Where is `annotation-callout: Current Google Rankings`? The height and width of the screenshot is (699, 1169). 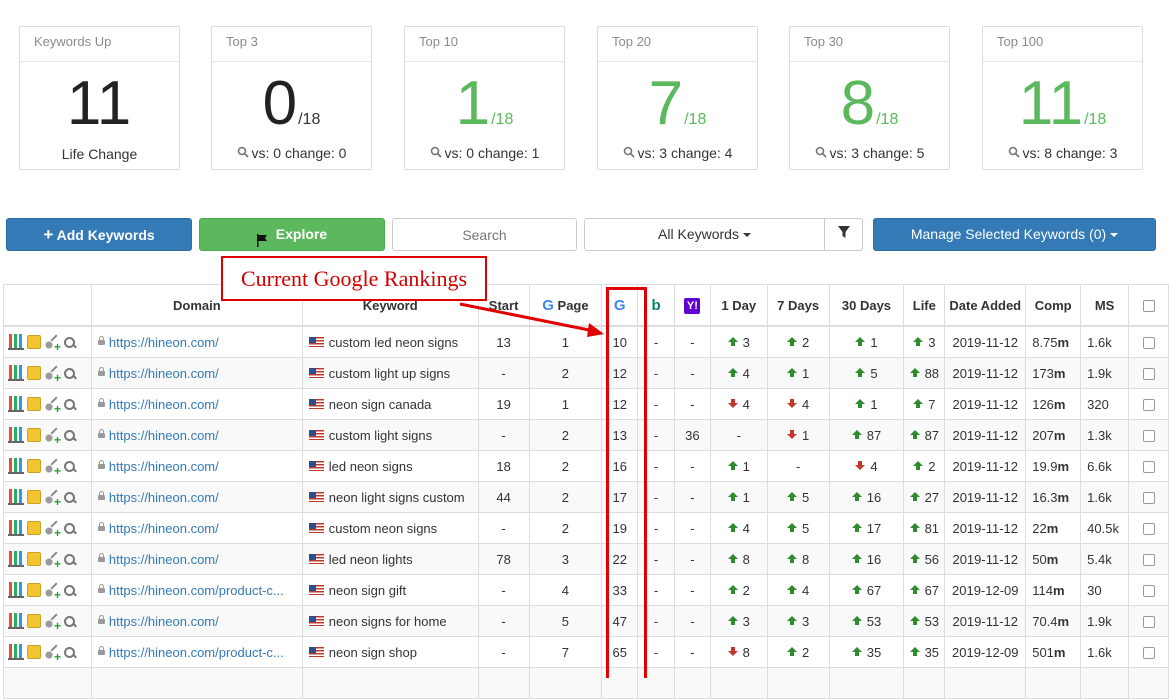
annotation-callout: Current Google Rankings is located at coordinates (354, 278).